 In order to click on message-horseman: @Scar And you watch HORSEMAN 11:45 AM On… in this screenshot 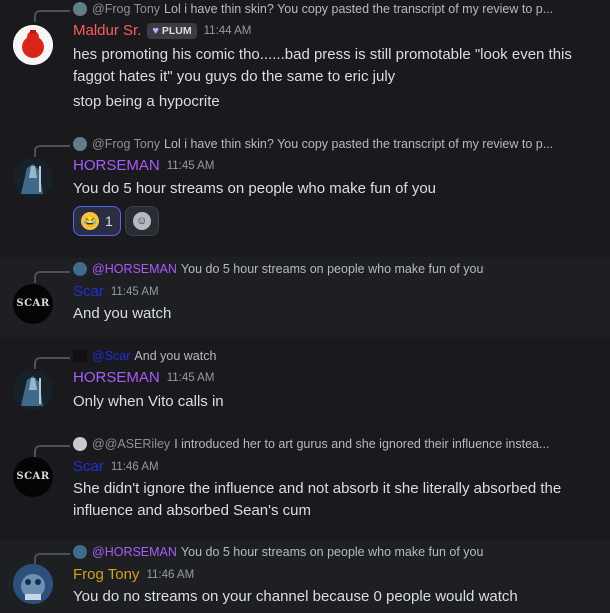, I will do `click(305, 385)`.